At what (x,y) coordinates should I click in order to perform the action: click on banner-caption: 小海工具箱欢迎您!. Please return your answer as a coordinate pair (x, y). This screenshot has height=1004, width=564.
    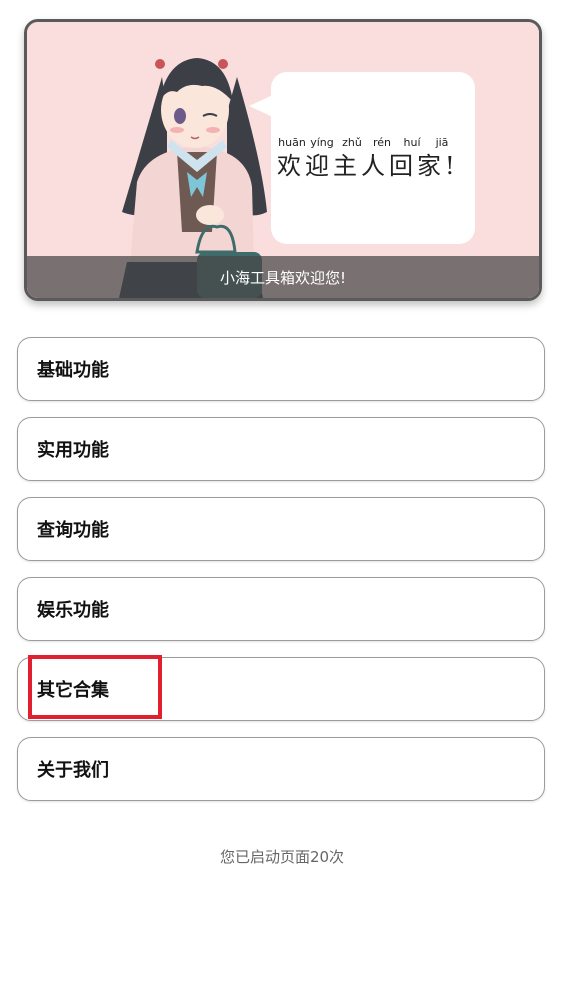
    Looking at the image, I should click on (283, 277).